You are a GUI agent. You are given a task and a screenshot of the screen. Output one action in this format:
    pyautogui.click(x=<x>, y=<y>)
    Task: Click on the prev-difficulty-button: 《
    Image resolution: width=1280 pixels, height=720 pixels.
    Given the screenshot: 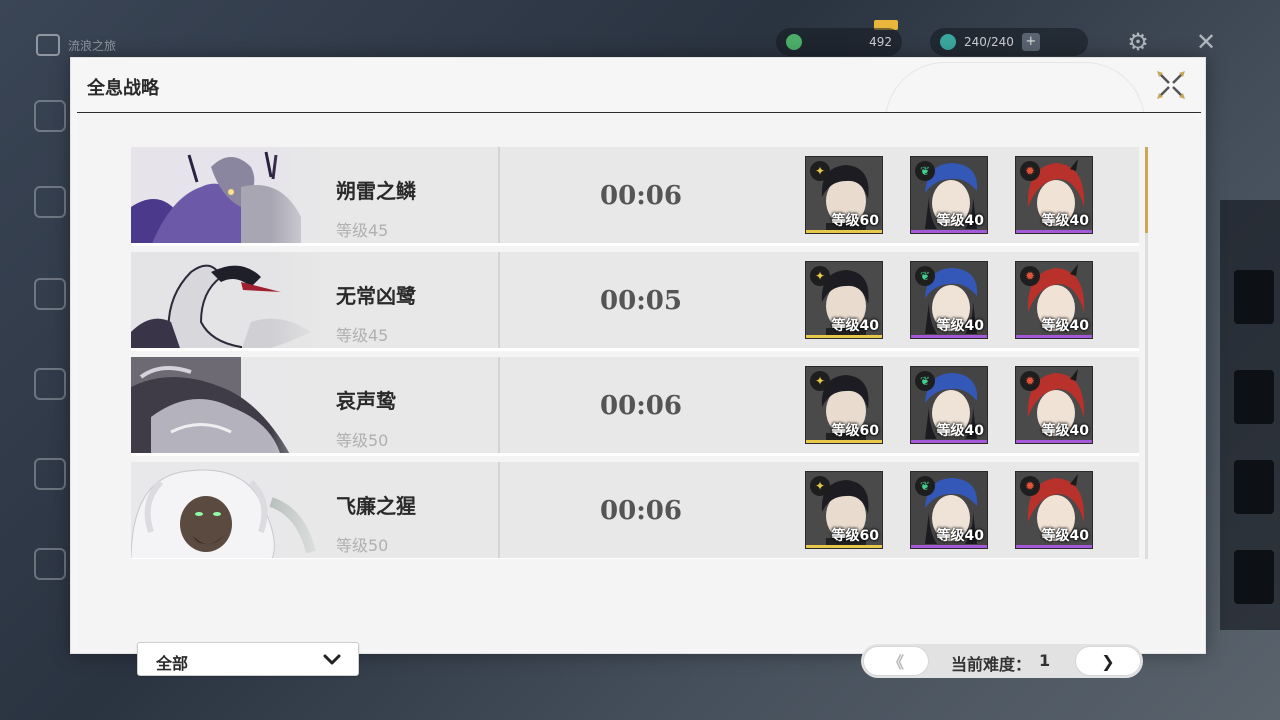 What is the action you would take?
    pyautogui.click(x=896, y=661)
    